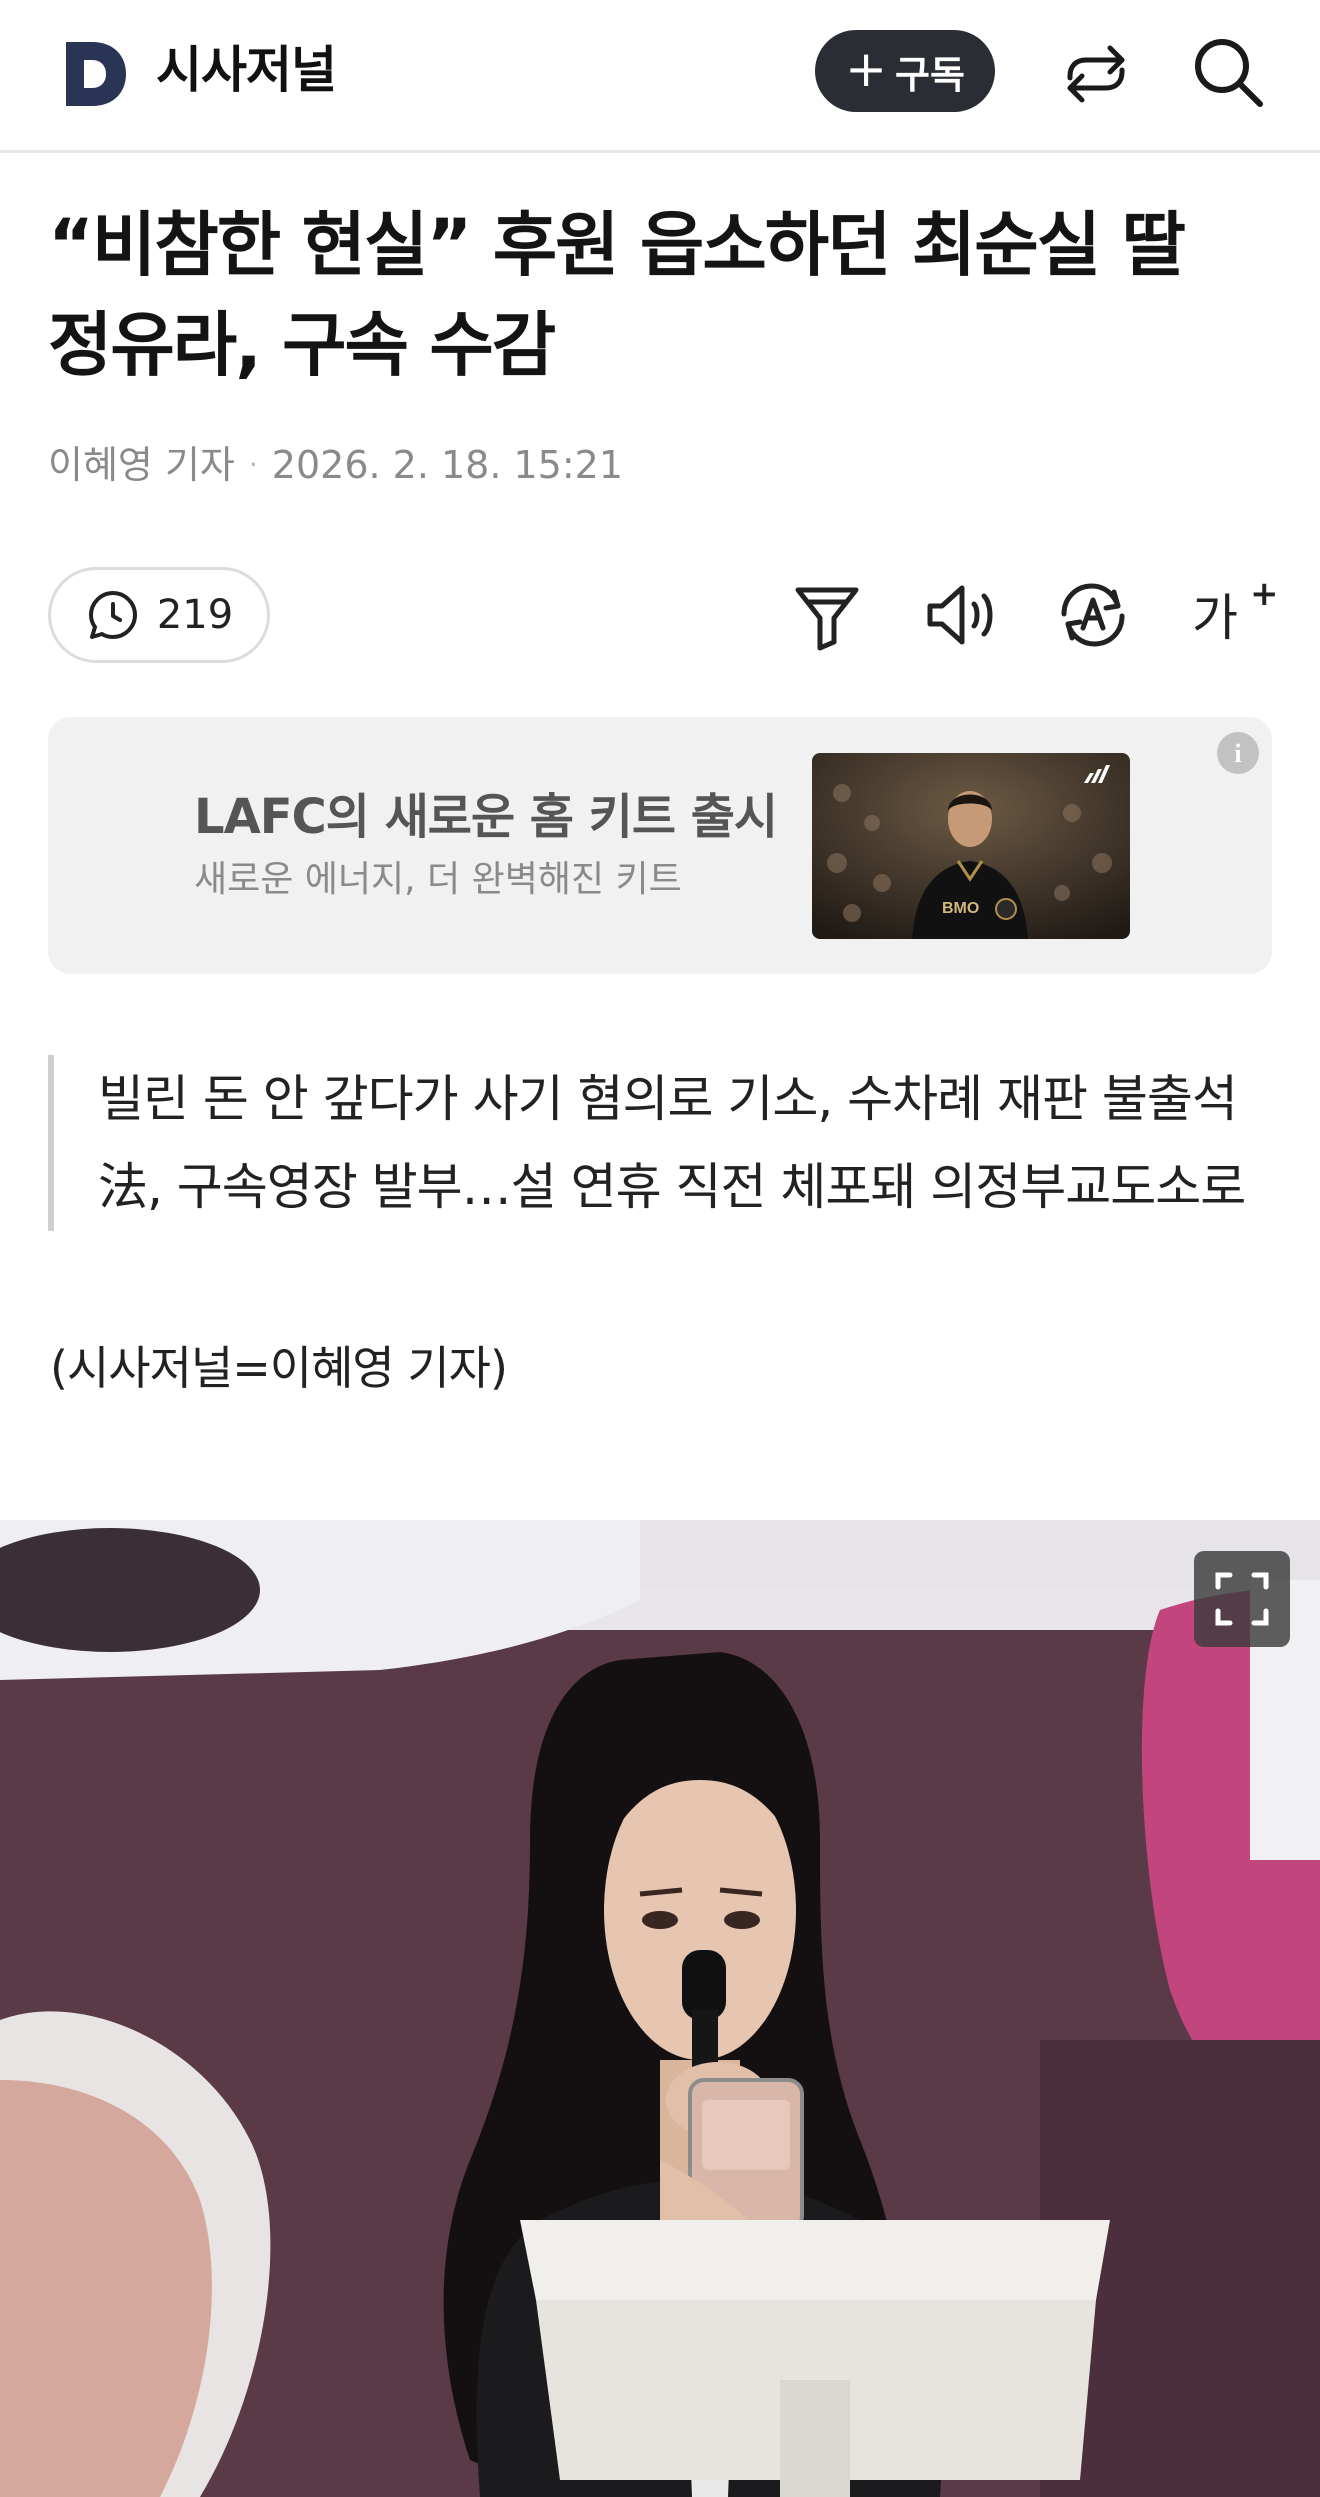 Image resolution: width=1320 pixels, height=2497 pixels. Describe the element at coordinates (660, 76) in the screenshot. I see `app-header: D 시사저널 + 구독` at that location.